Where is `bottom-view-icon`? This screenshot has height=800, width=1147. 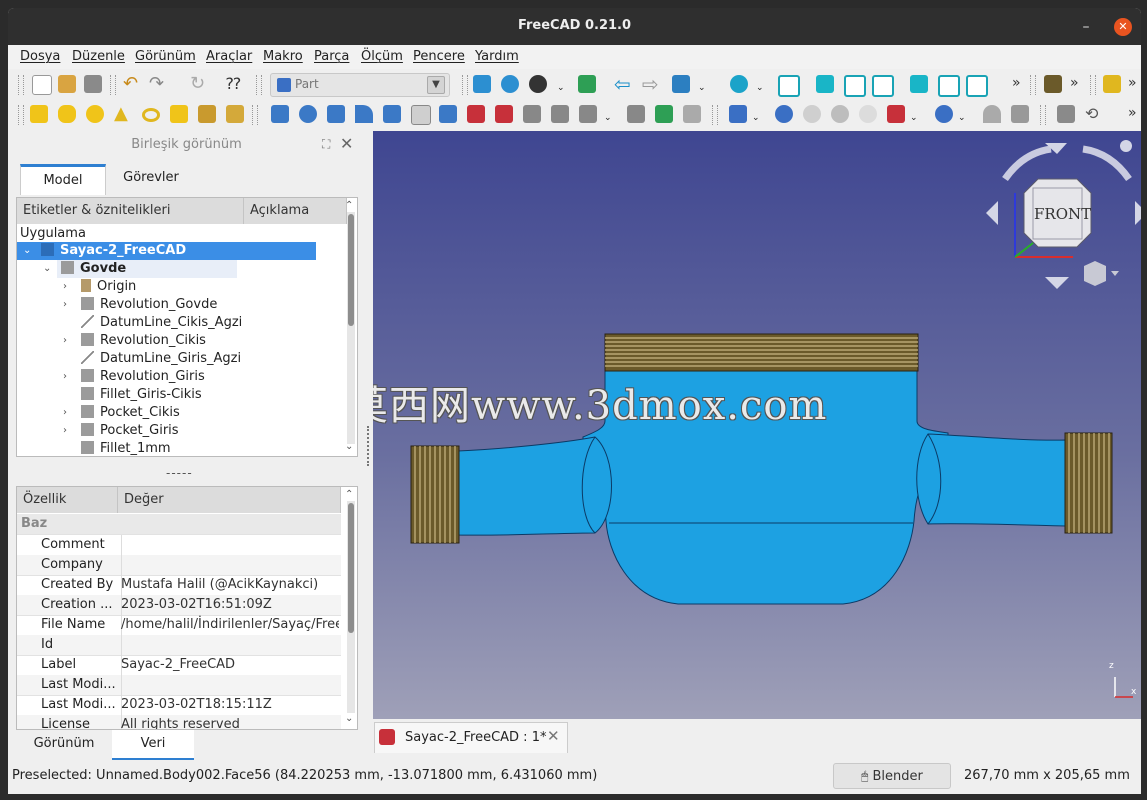 bottom-view-icon is located at coordinates (949, 86).